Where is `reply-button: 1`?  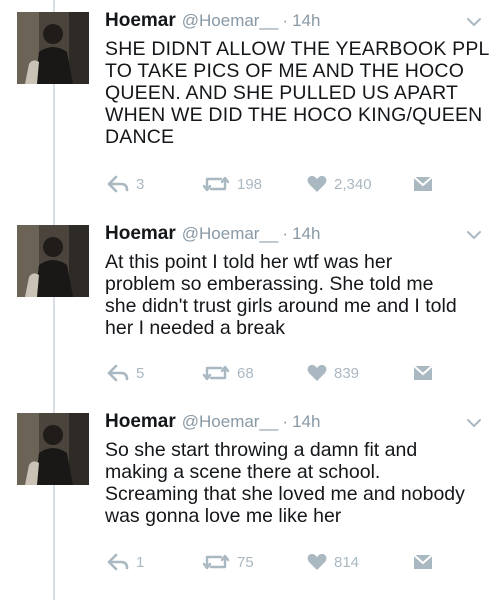
reply-button: 1 is located at coordinates (125, 562).